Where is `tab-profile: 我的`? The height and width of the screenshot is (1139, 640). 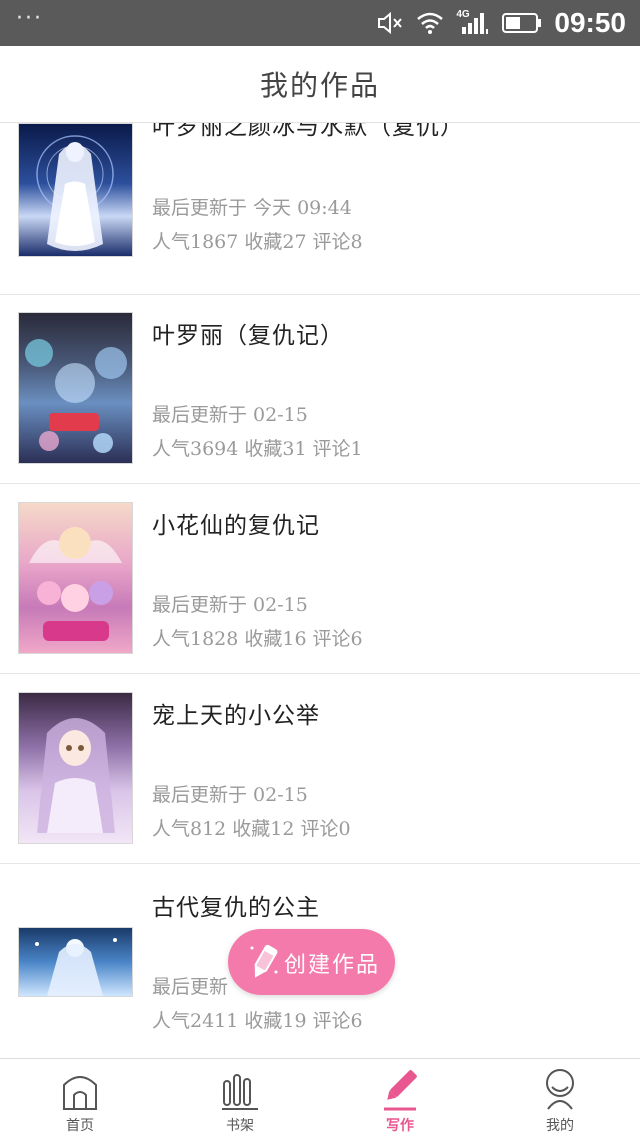 tab-profile: 我的 is located at coordinates (560, 1099).